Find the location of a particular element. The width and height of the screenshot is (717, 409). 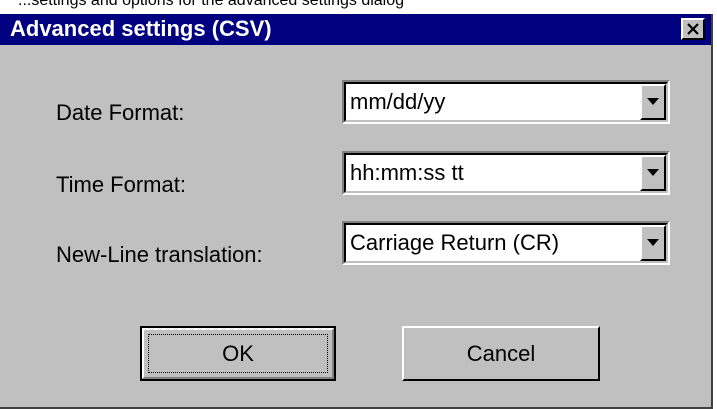

time-format-dropdown-button is located at coordinates (653, 173).